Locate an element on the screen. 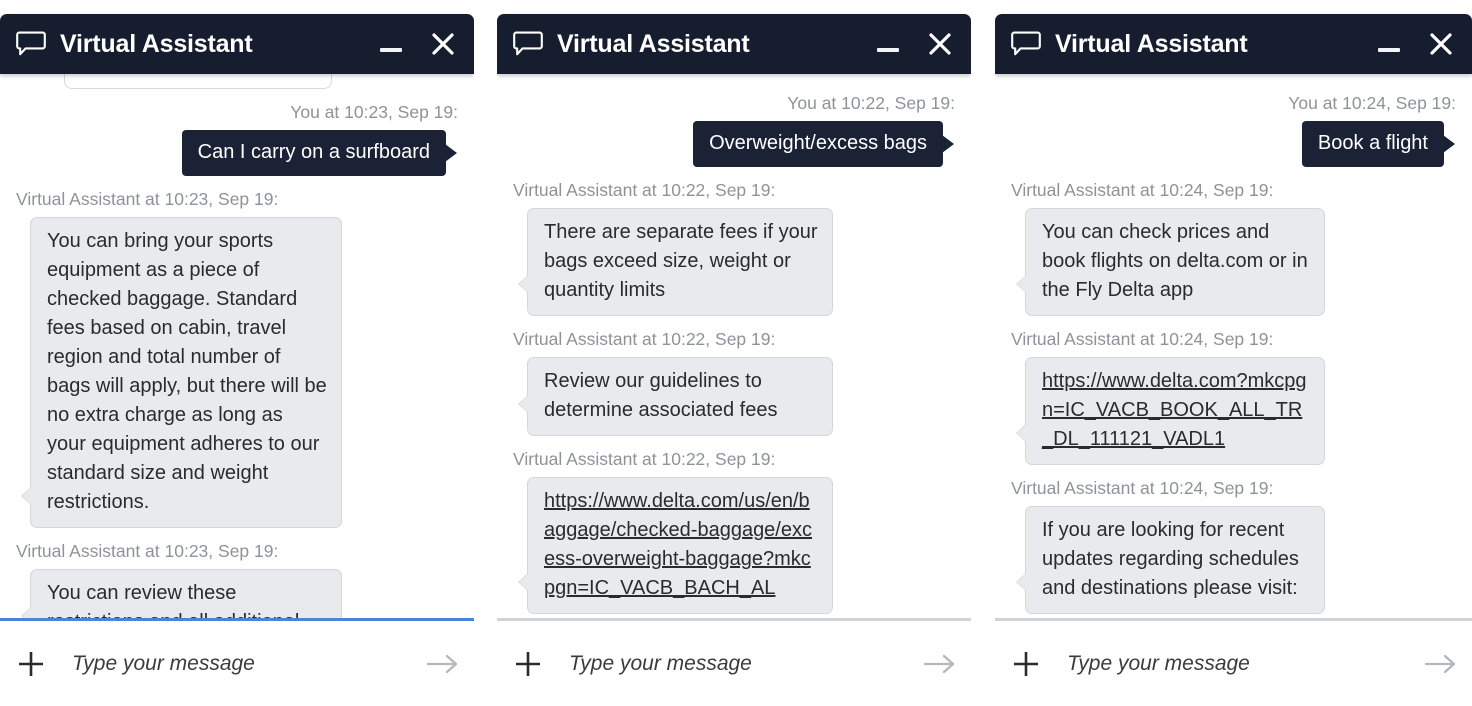 This screenshot has width=1472, height=706. message-meta: You at 10:24, Sep 19: is located at coordinates (1372, 103).